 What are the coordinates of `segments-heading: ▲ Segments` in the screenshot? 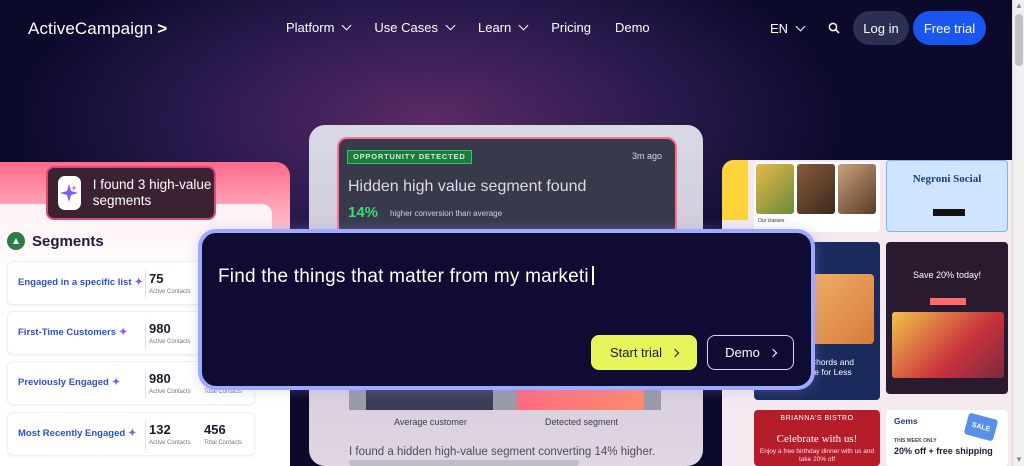 It's located at (55, 241).